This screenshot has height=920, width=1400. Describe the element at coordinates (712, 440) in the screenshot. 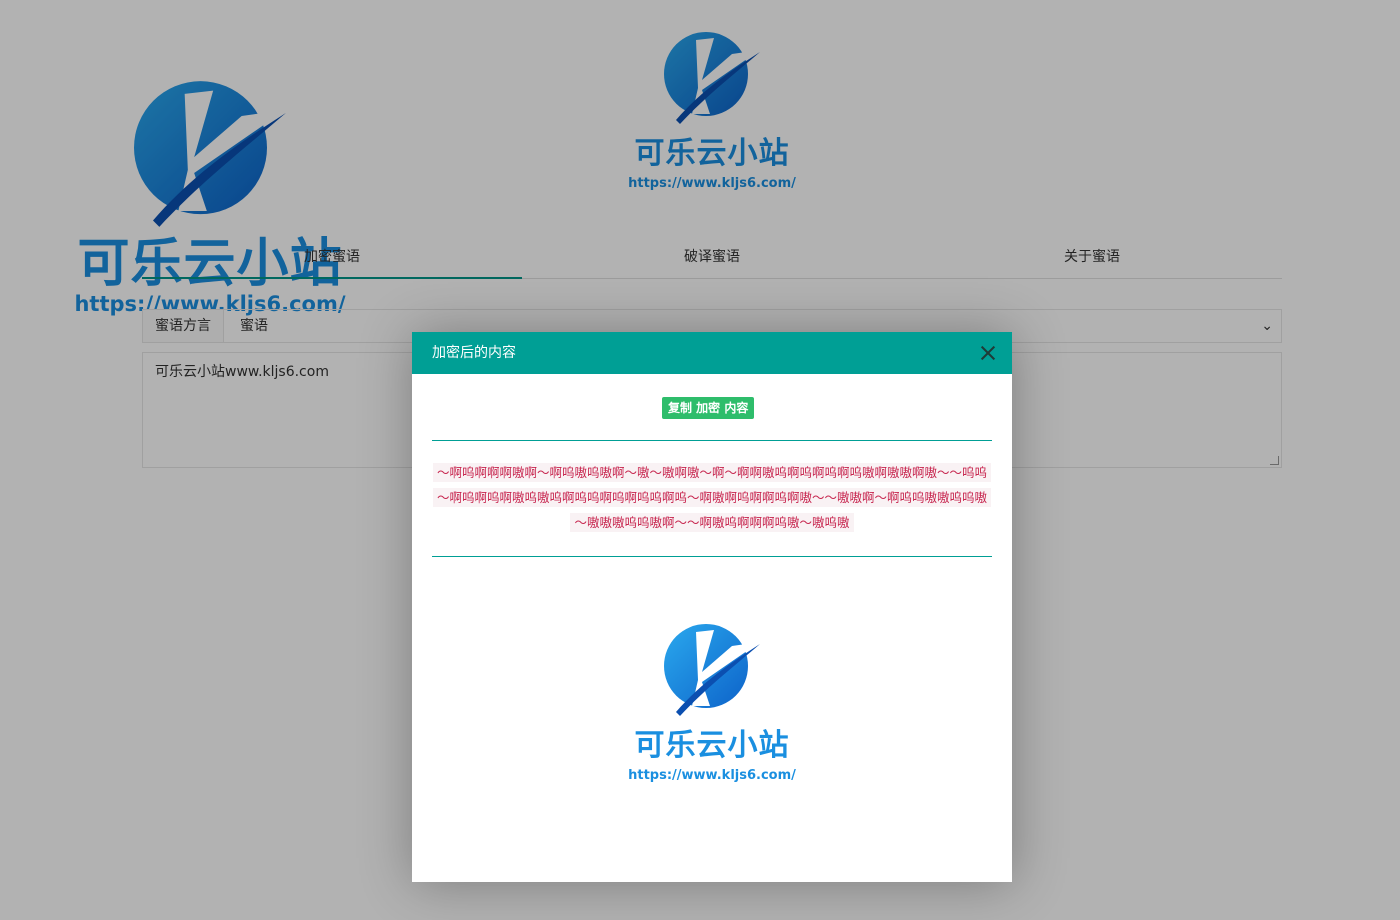

I see `divider-top` at that location.